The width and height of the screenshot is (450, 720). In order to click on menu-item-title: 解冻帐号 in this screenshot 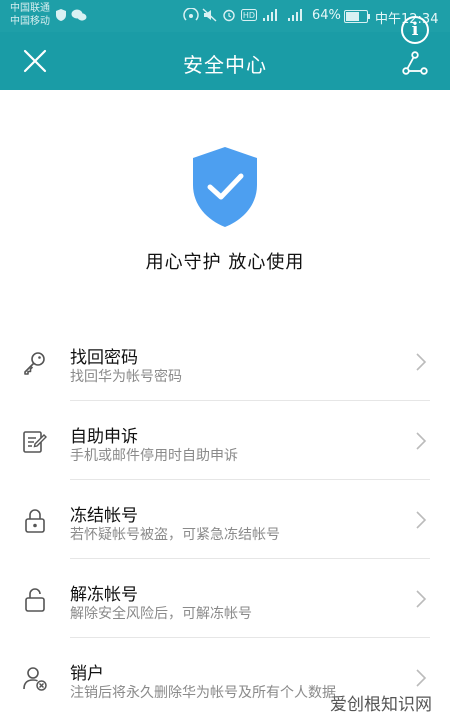, I will do `click(104, 595)`.